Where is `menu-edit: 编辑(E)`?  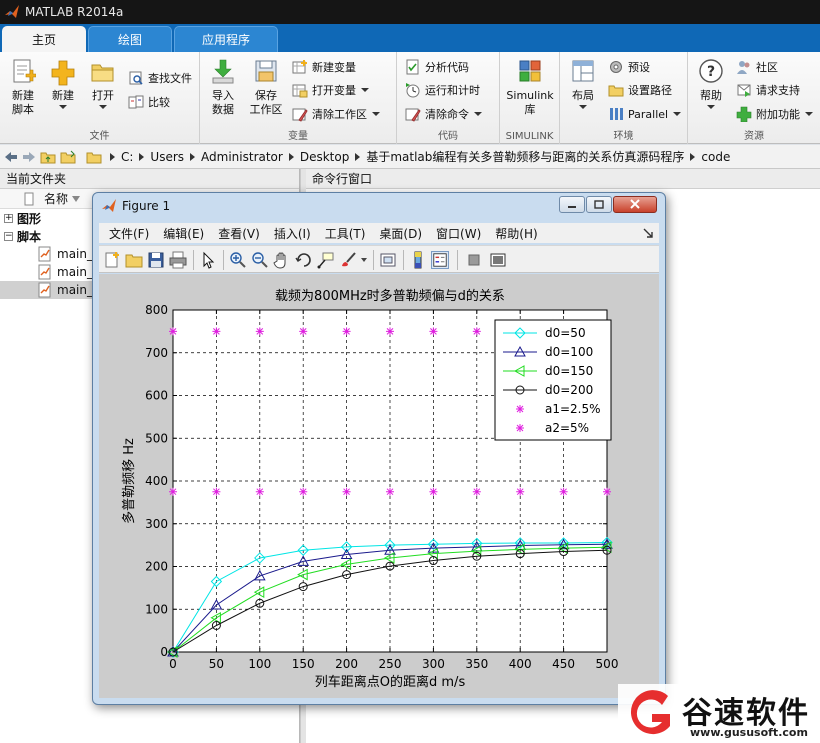
menu-edit: 编辑(E) is located at coordinates (183, 233).